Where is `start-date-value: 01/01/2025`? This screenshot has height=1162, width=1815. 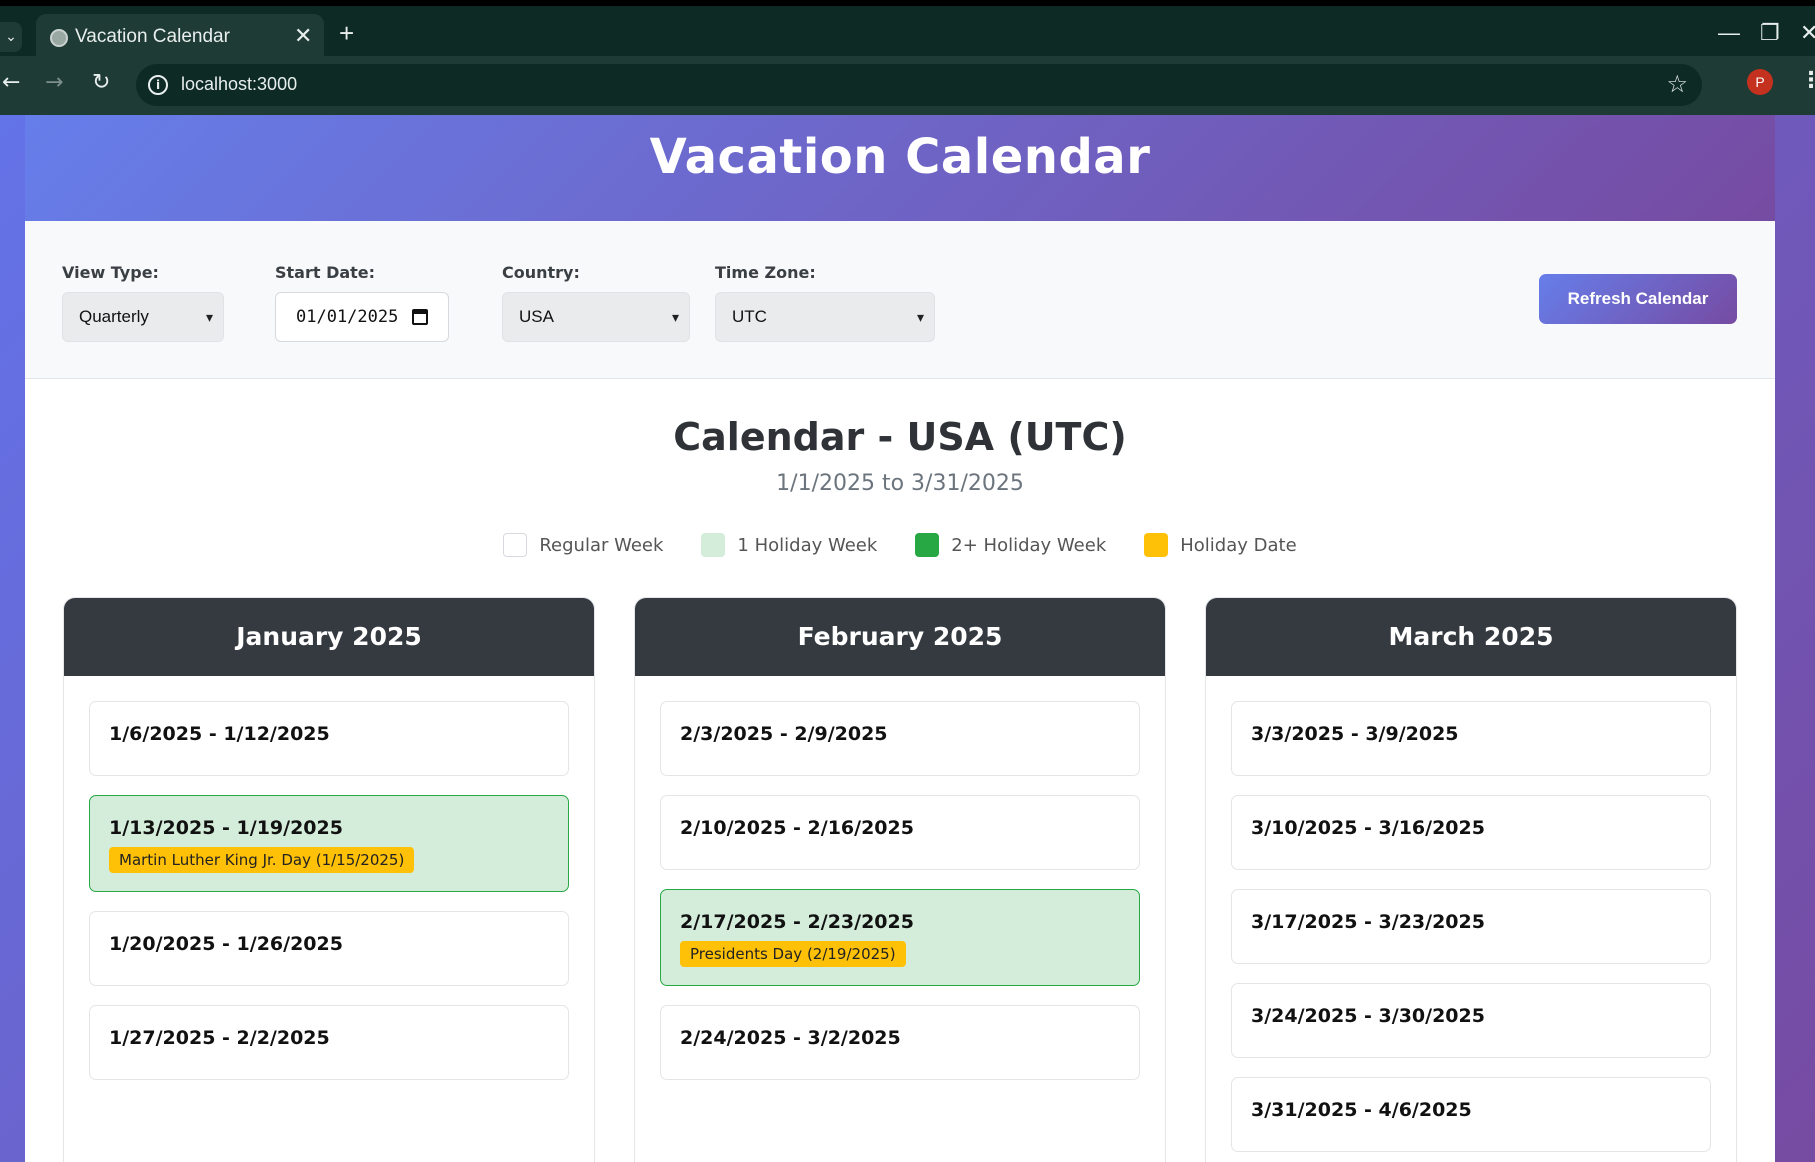
start-date-value: 01/01/2025 is located at coordinates (347, 317).